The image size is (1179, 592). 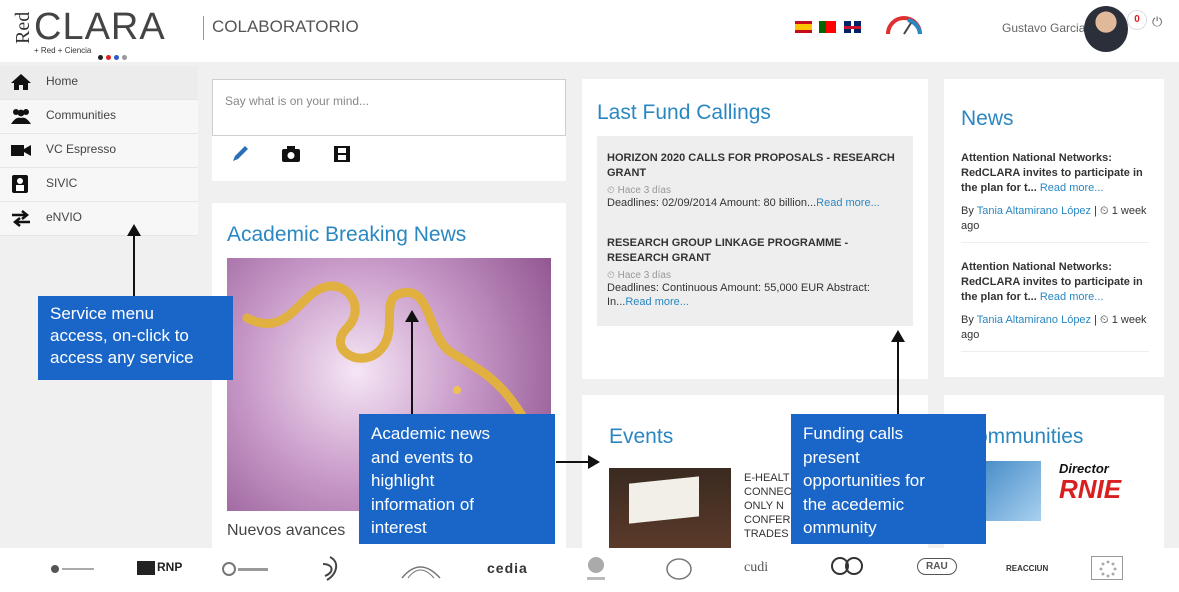 What do you see at coordinates (21, 116) in the screenshot?
I see `users-icon` at bounding box center [21, 116].